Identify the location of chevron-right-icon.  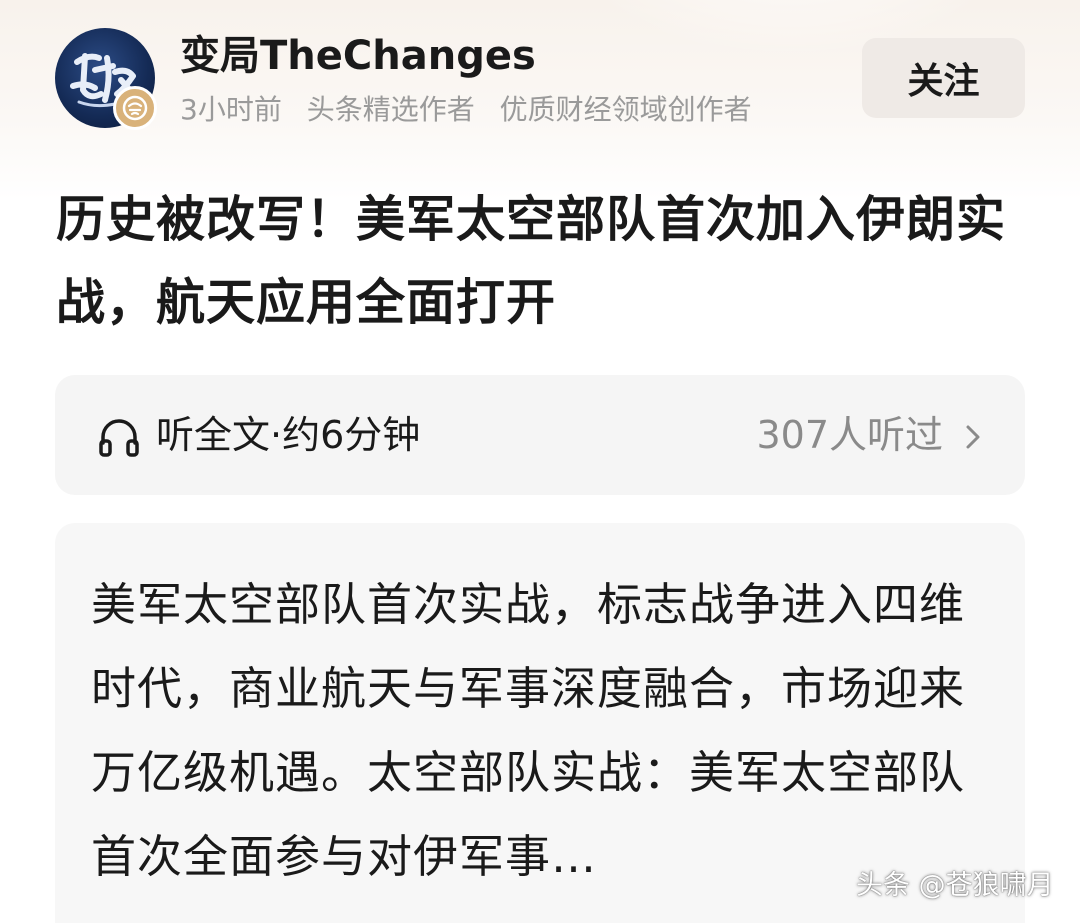
(973, 437).